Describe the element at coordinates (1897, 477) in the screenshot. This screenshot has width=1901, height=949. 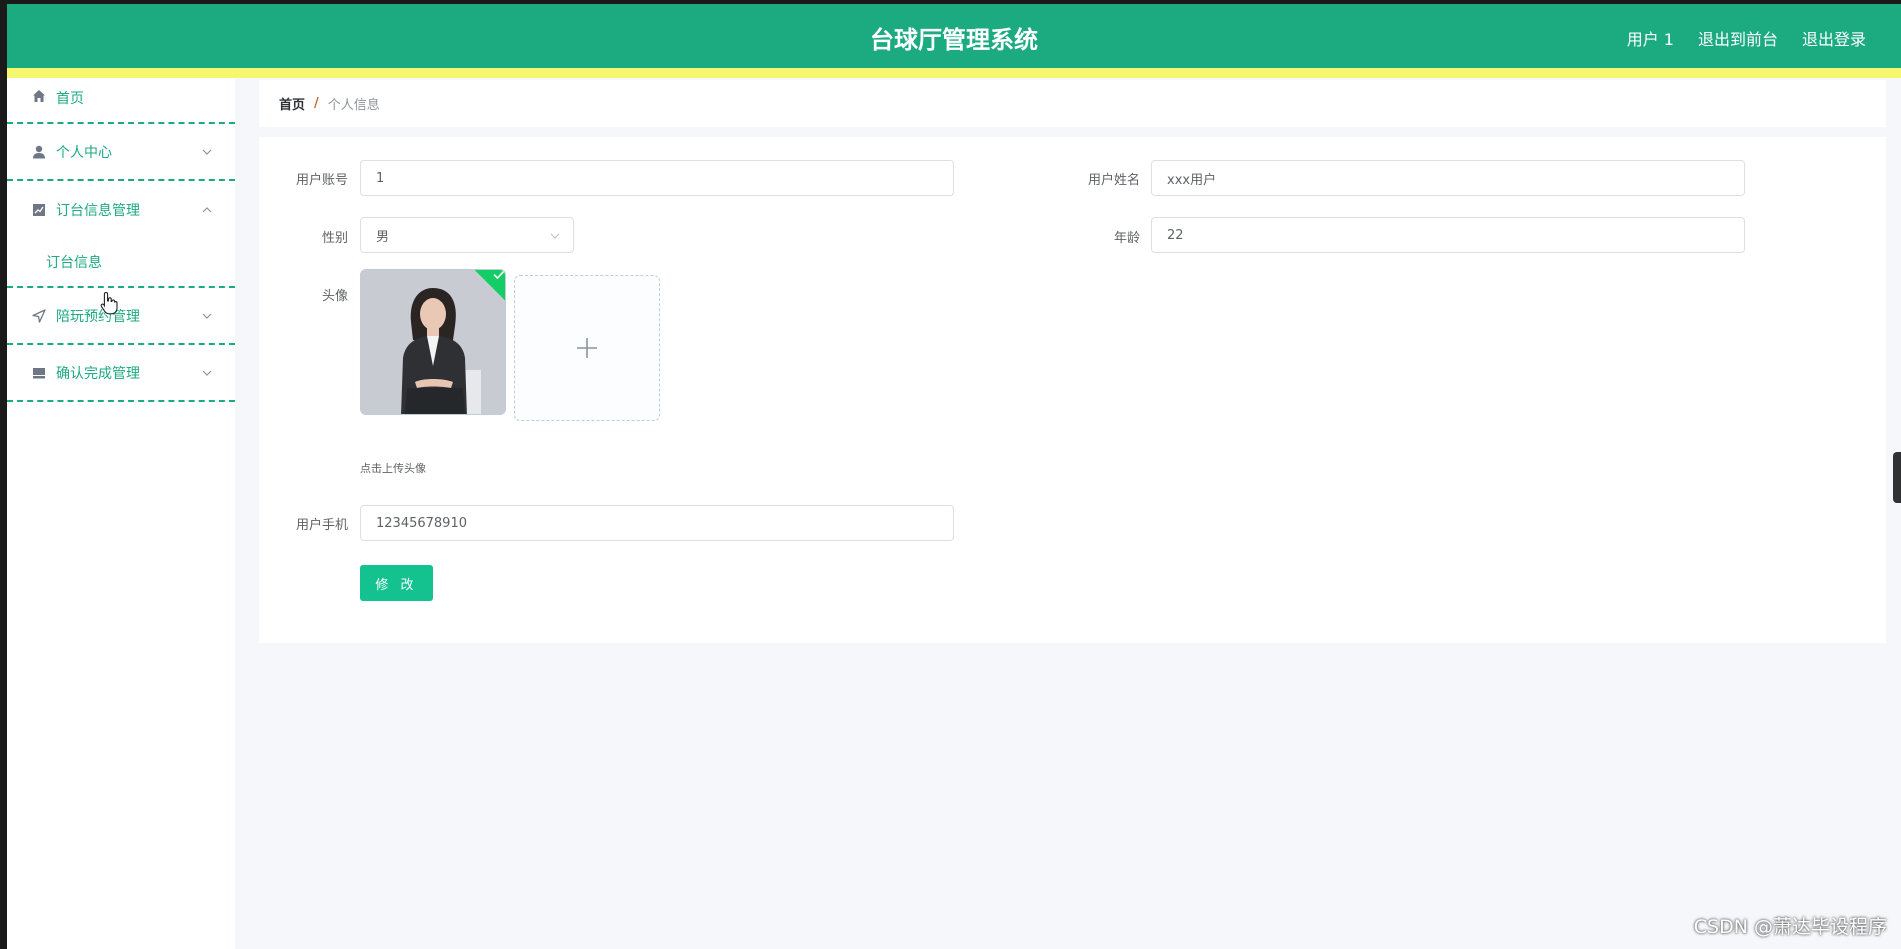
I see `scrollbar-handle` at that location.